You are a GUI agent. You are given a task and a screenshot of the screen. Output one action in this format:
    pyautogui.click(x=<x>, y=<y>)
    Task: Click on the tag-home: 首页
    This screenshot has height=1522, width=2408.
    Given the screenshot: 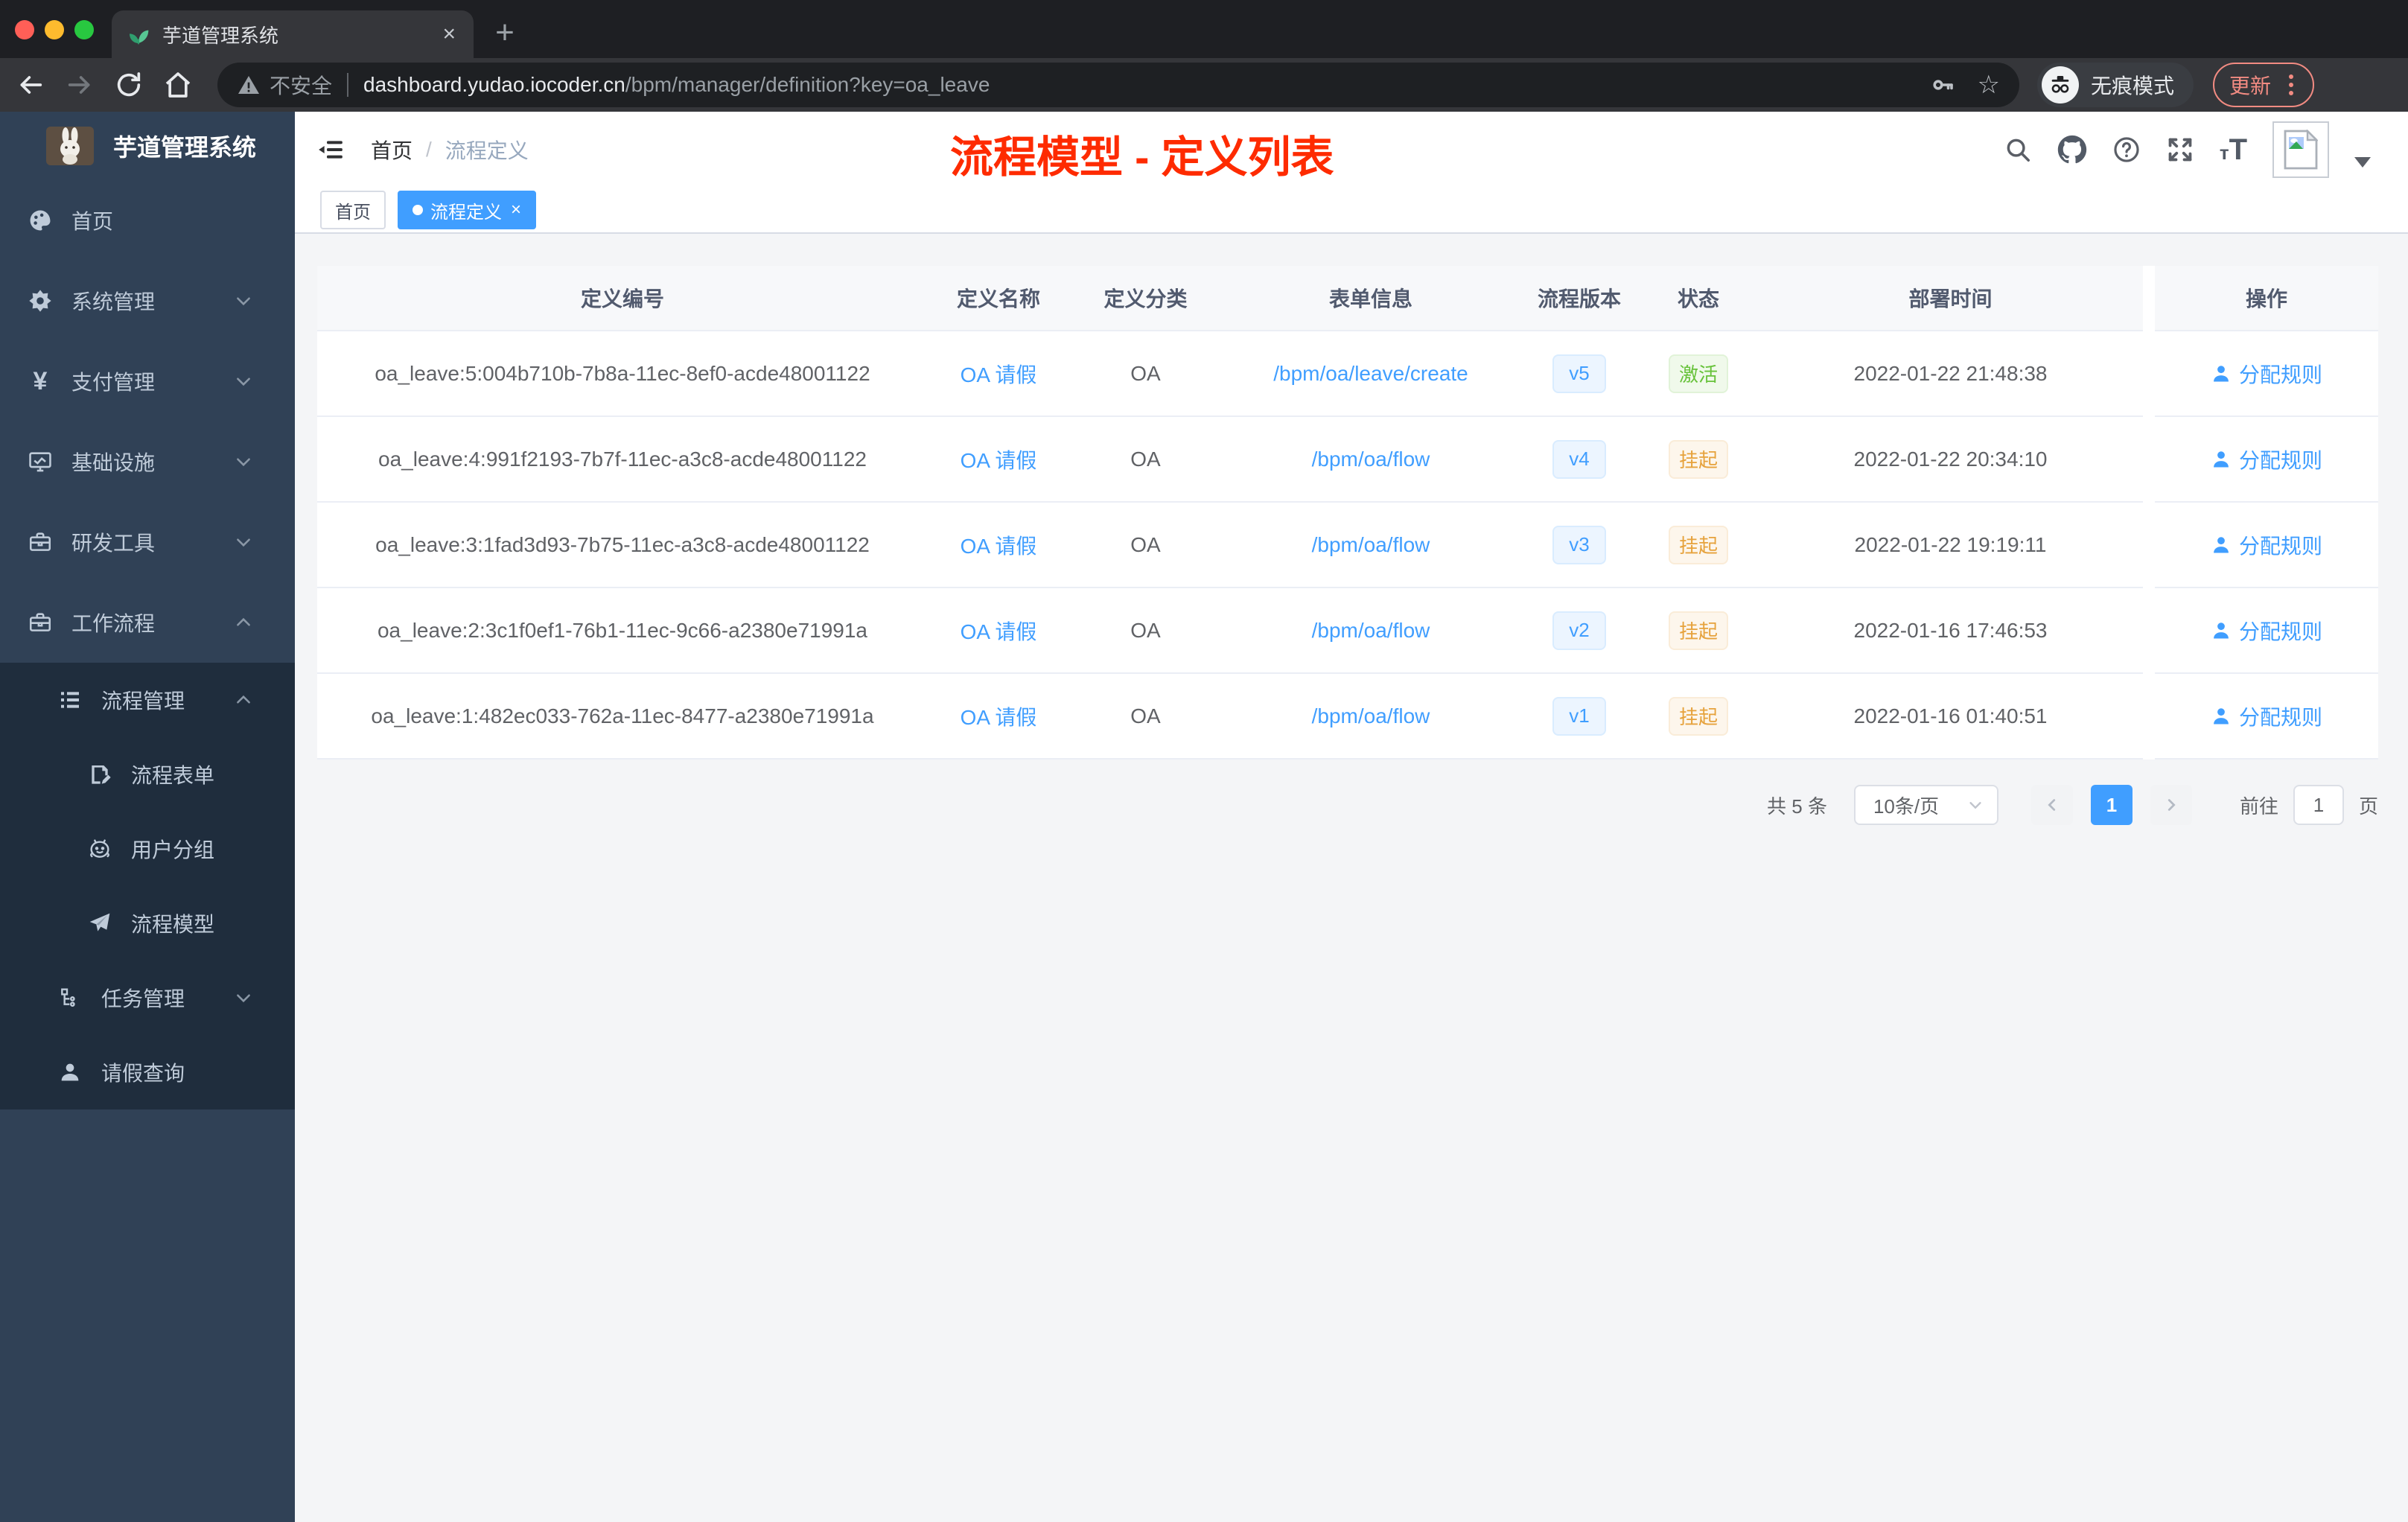 What is the action you would take?
    pyautogui.click(x=353, y=210)
    